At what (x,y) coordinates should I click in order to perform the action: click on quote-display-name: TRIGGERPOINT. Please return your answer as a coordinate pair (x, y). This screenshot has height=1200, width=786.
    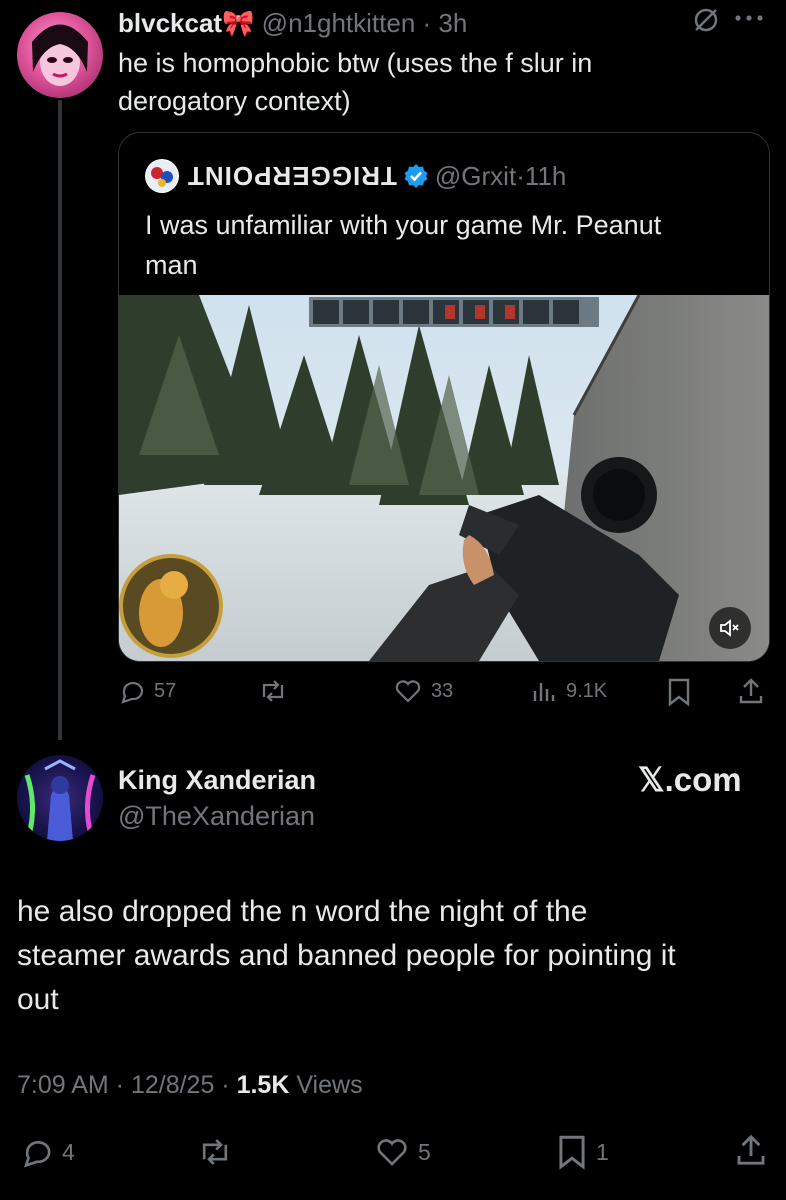
    Looking at the image, I should click on (292, 176).